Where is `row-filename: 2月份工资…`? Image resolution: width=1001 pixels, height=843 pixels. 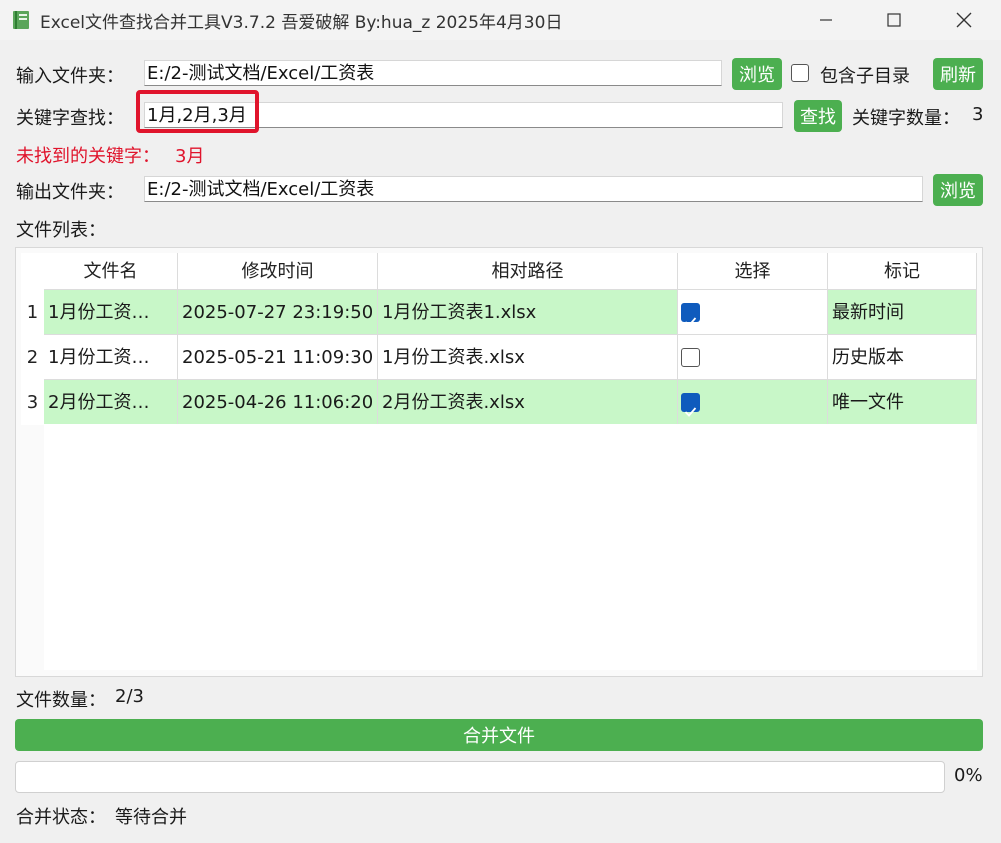
row-filename: 2月份工资… is located at coordinates (111, 402).